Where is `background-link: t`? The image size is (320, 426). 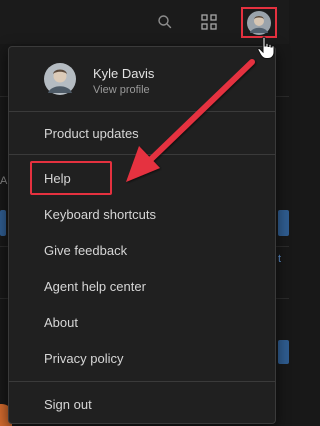 background-link: t is located at coordinates (280, 259).